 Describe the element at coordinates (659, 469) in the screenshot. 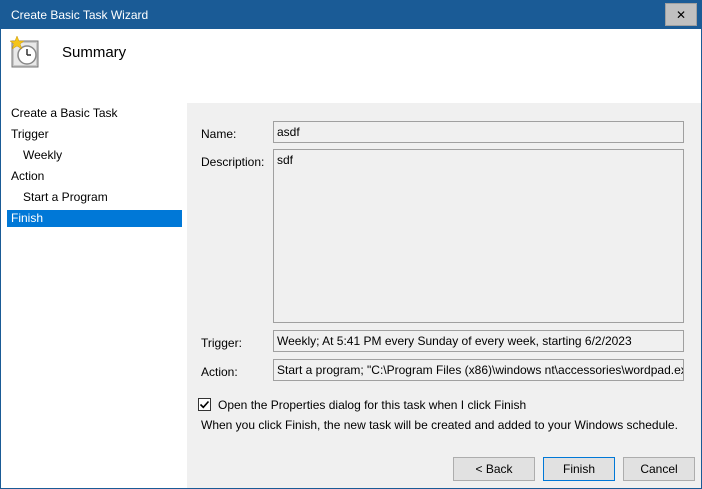

I see `cancel-button: Cancel` at that location.